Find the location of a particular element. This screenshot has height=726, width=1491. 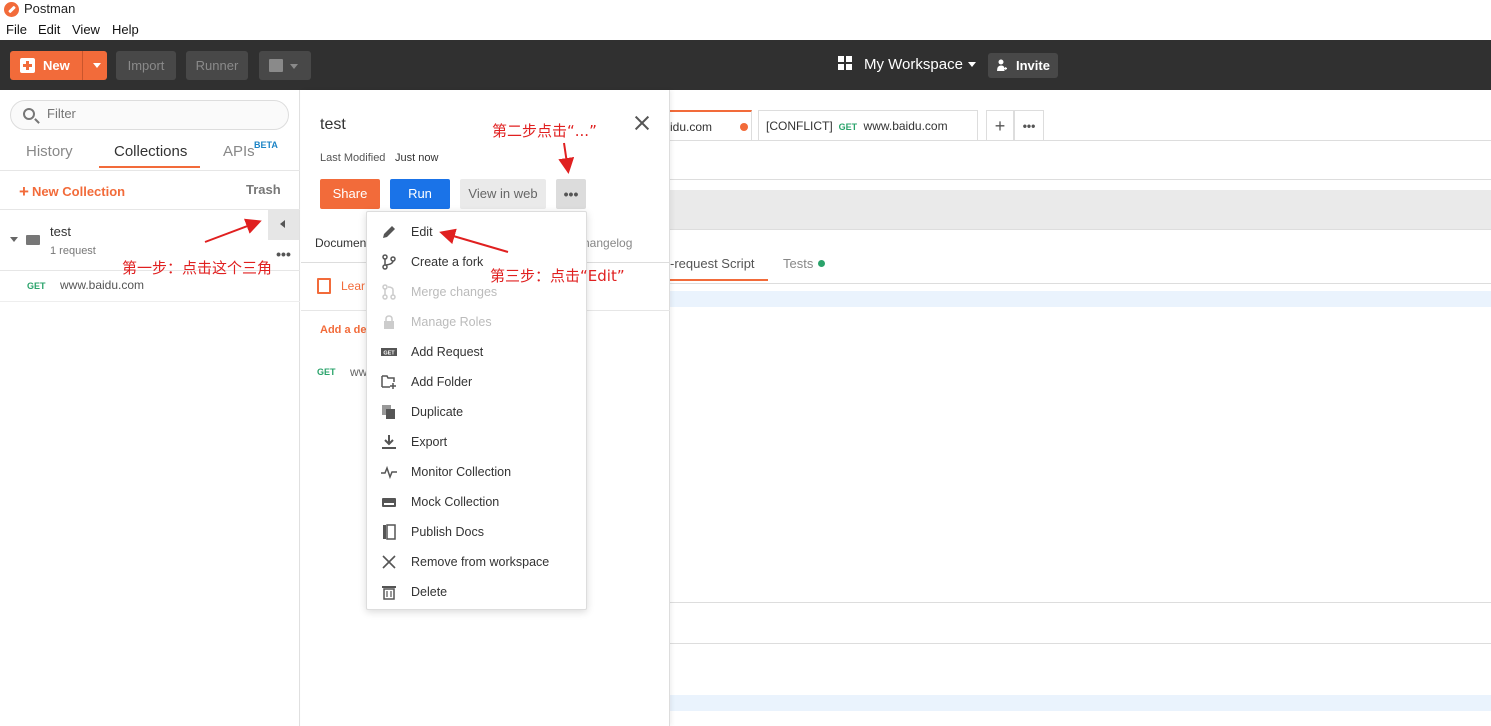

x-icon is located at coordinates (389, 562).